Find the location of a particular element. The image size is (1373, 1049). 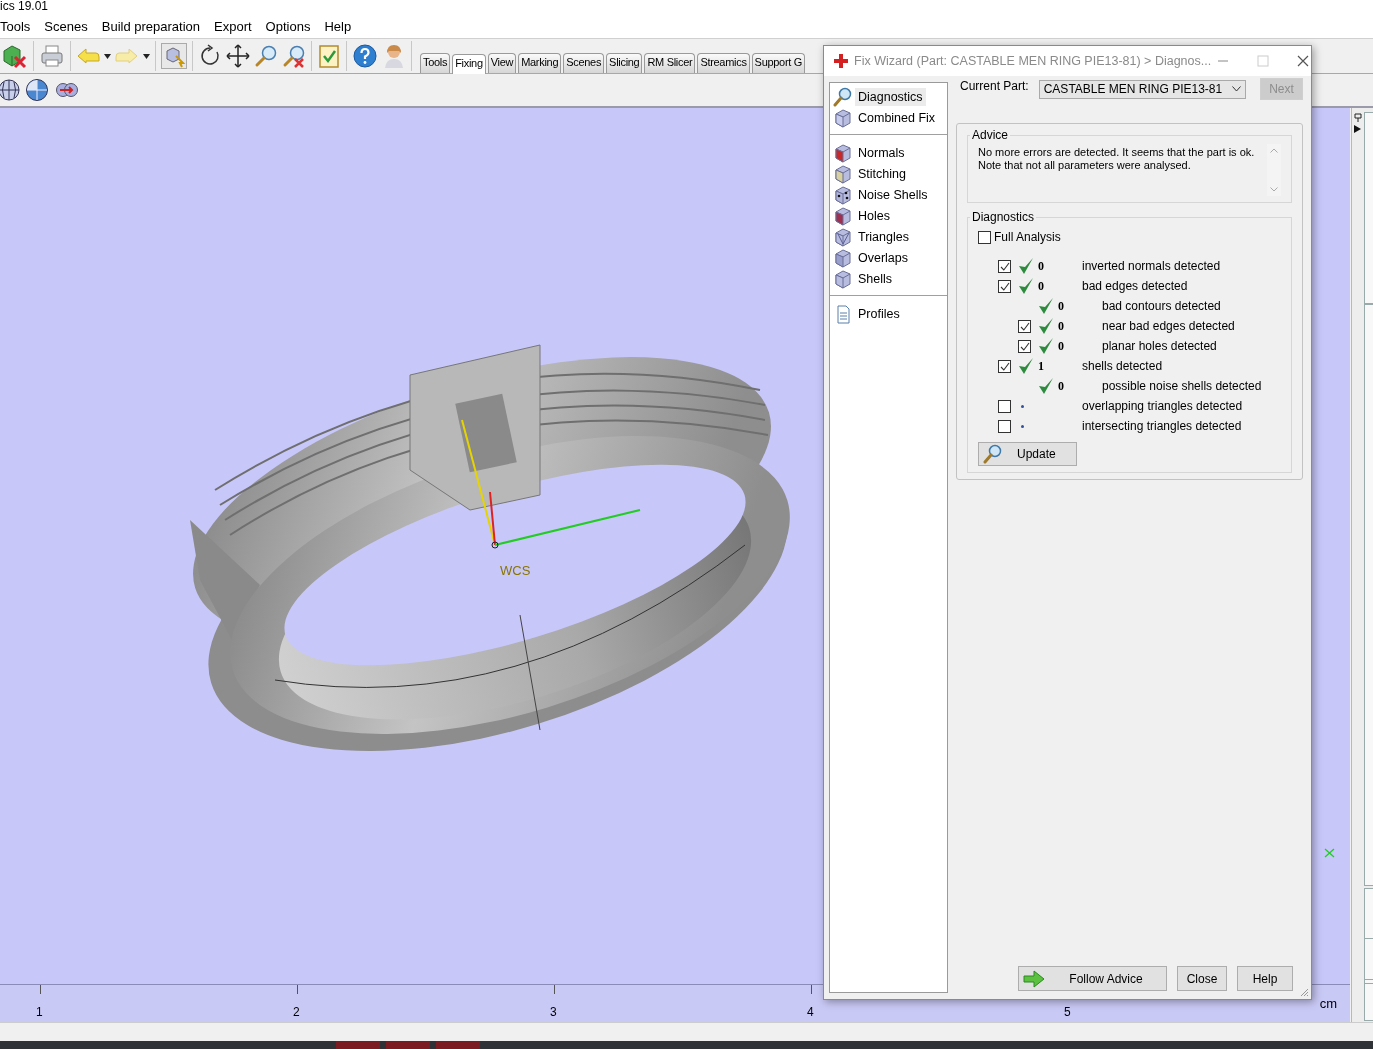

cube-cursor-icon is located at coordinates (174, 56).